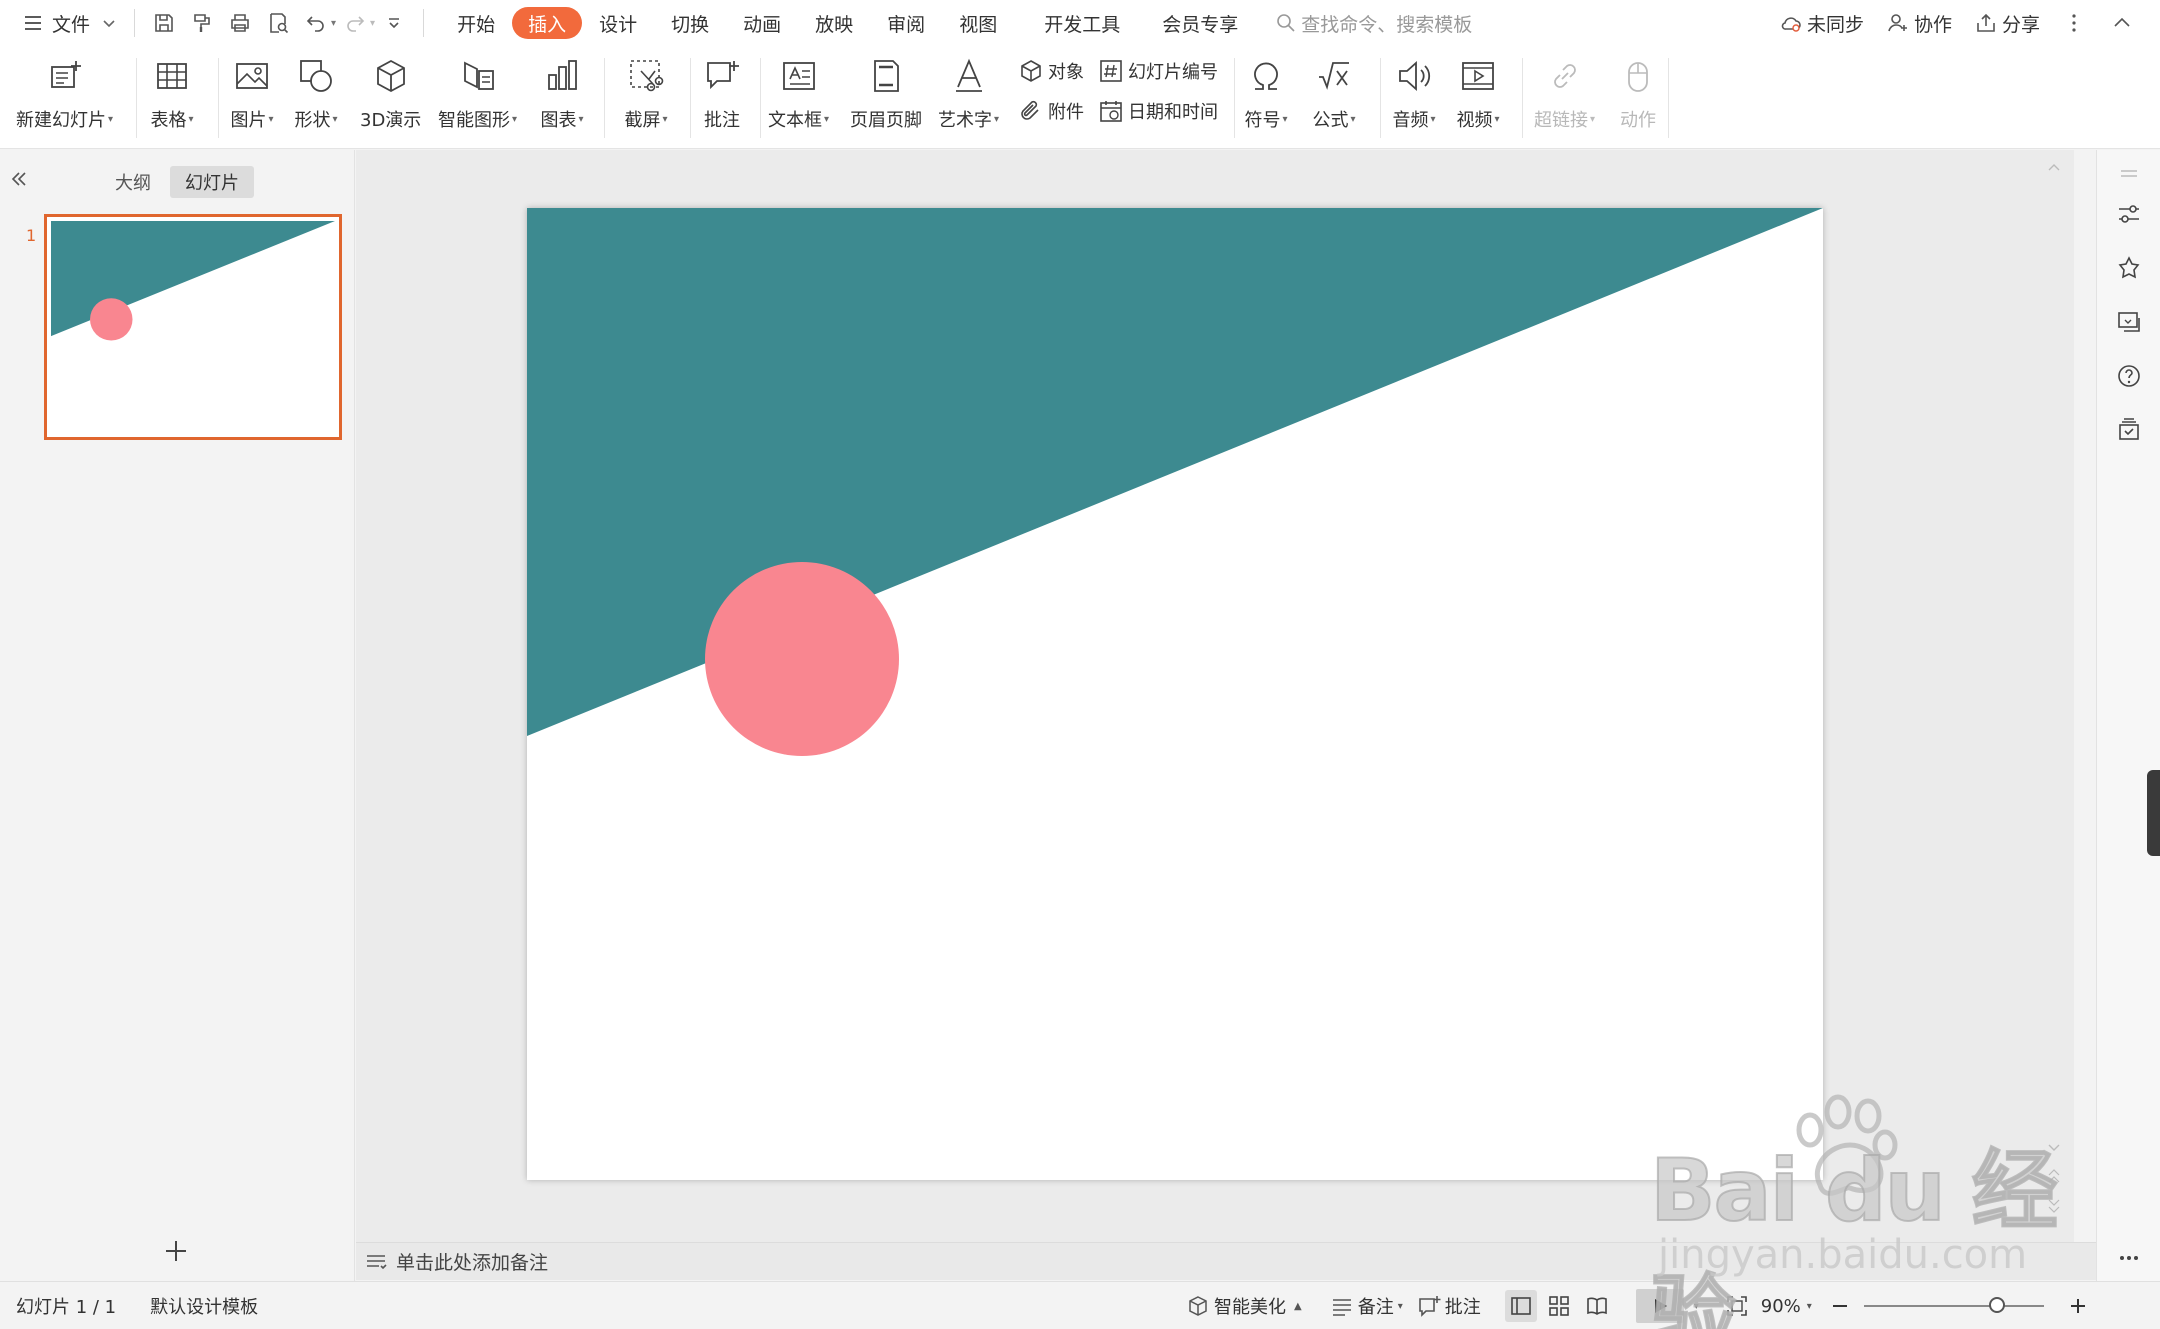 Image resolution: width=2160 pixels, height=1329 pixels. I want to click on baidu-jingyan-watermark: Bai du 经验 jingyan.baidu.com, so click(1859, 1209).